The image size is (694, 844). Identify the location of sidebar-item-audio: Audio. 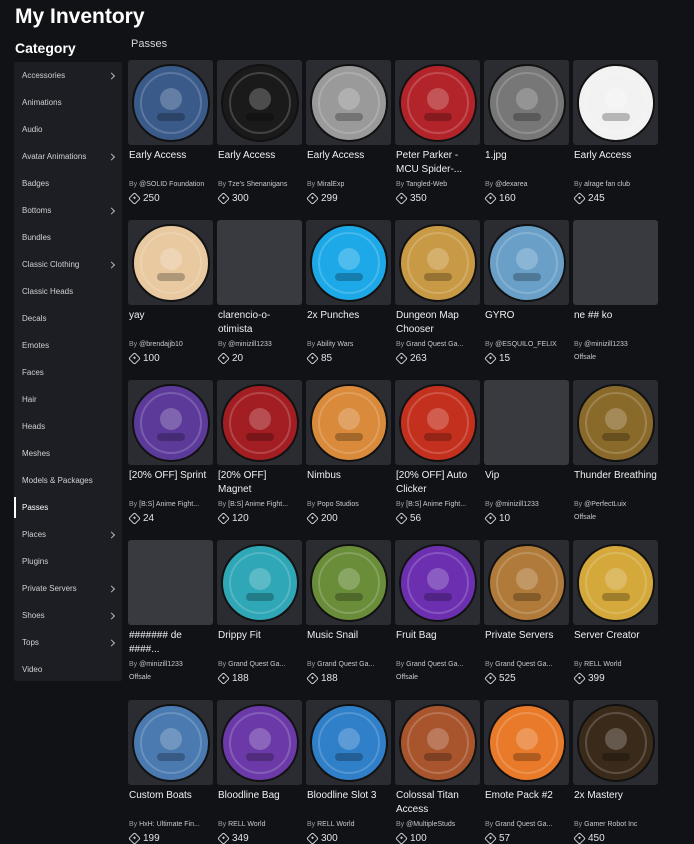
(68, 129).